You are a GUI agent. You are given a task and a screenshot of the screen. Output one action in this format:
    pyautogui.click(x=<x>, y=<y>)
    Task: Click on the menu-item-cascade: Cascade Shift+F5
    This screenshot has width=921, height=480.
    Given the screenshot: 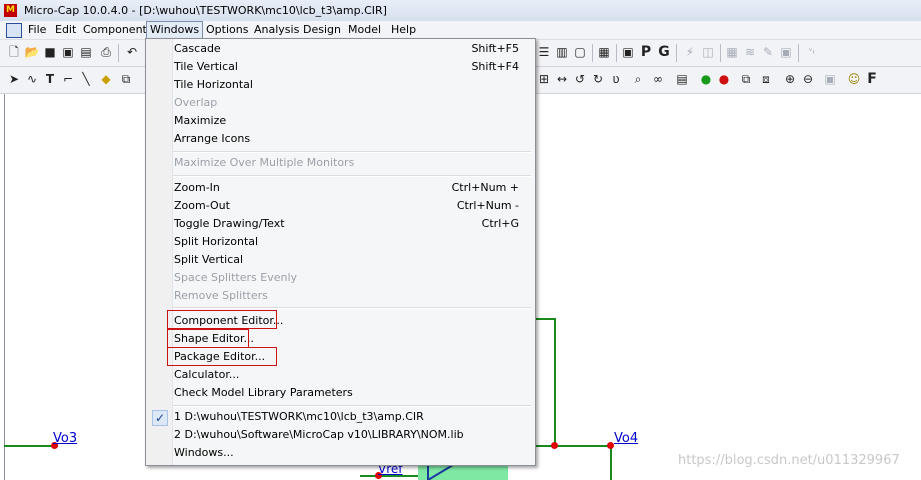 What is the action you would take?
    pyautogui.click(x=352, y=49)
    